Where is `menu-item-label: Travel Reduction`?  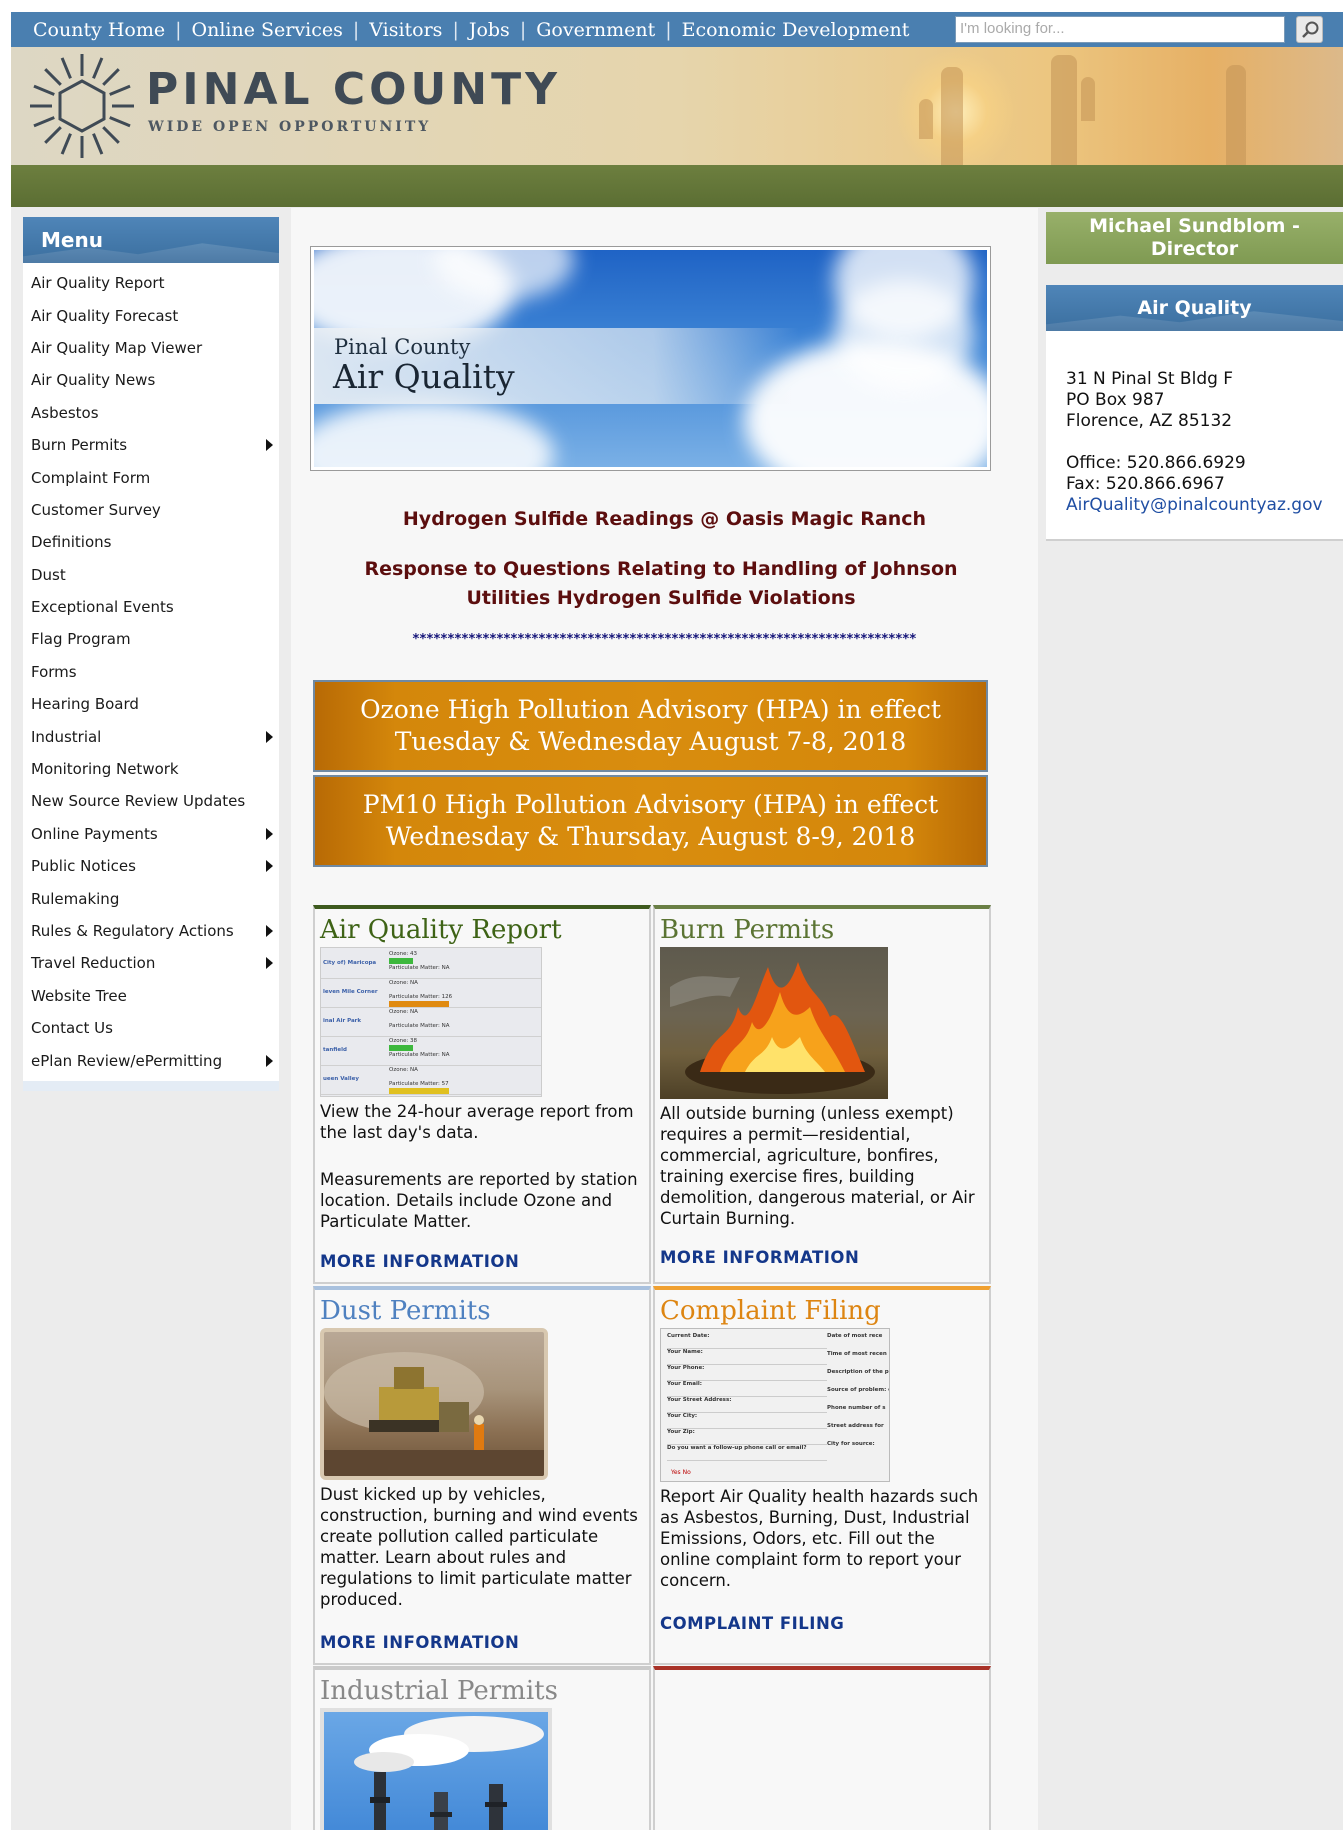 menu-item-label: Travel Reduction is located at coordinates (93, 963).